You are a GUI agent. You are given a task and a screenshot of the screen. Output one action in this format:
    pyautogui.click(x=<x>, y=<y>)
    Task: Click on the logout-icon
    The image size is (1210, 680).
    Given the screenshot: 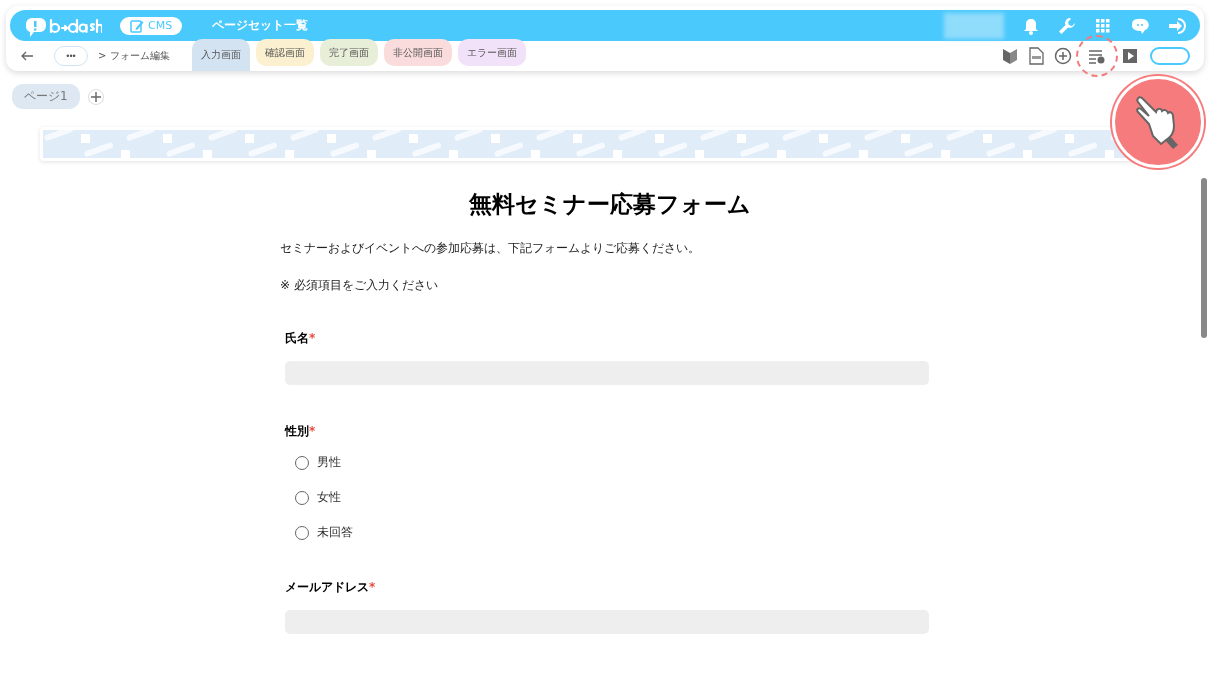 What is the action you would take?
    pyautogui.click(x=1178, y=25)
    